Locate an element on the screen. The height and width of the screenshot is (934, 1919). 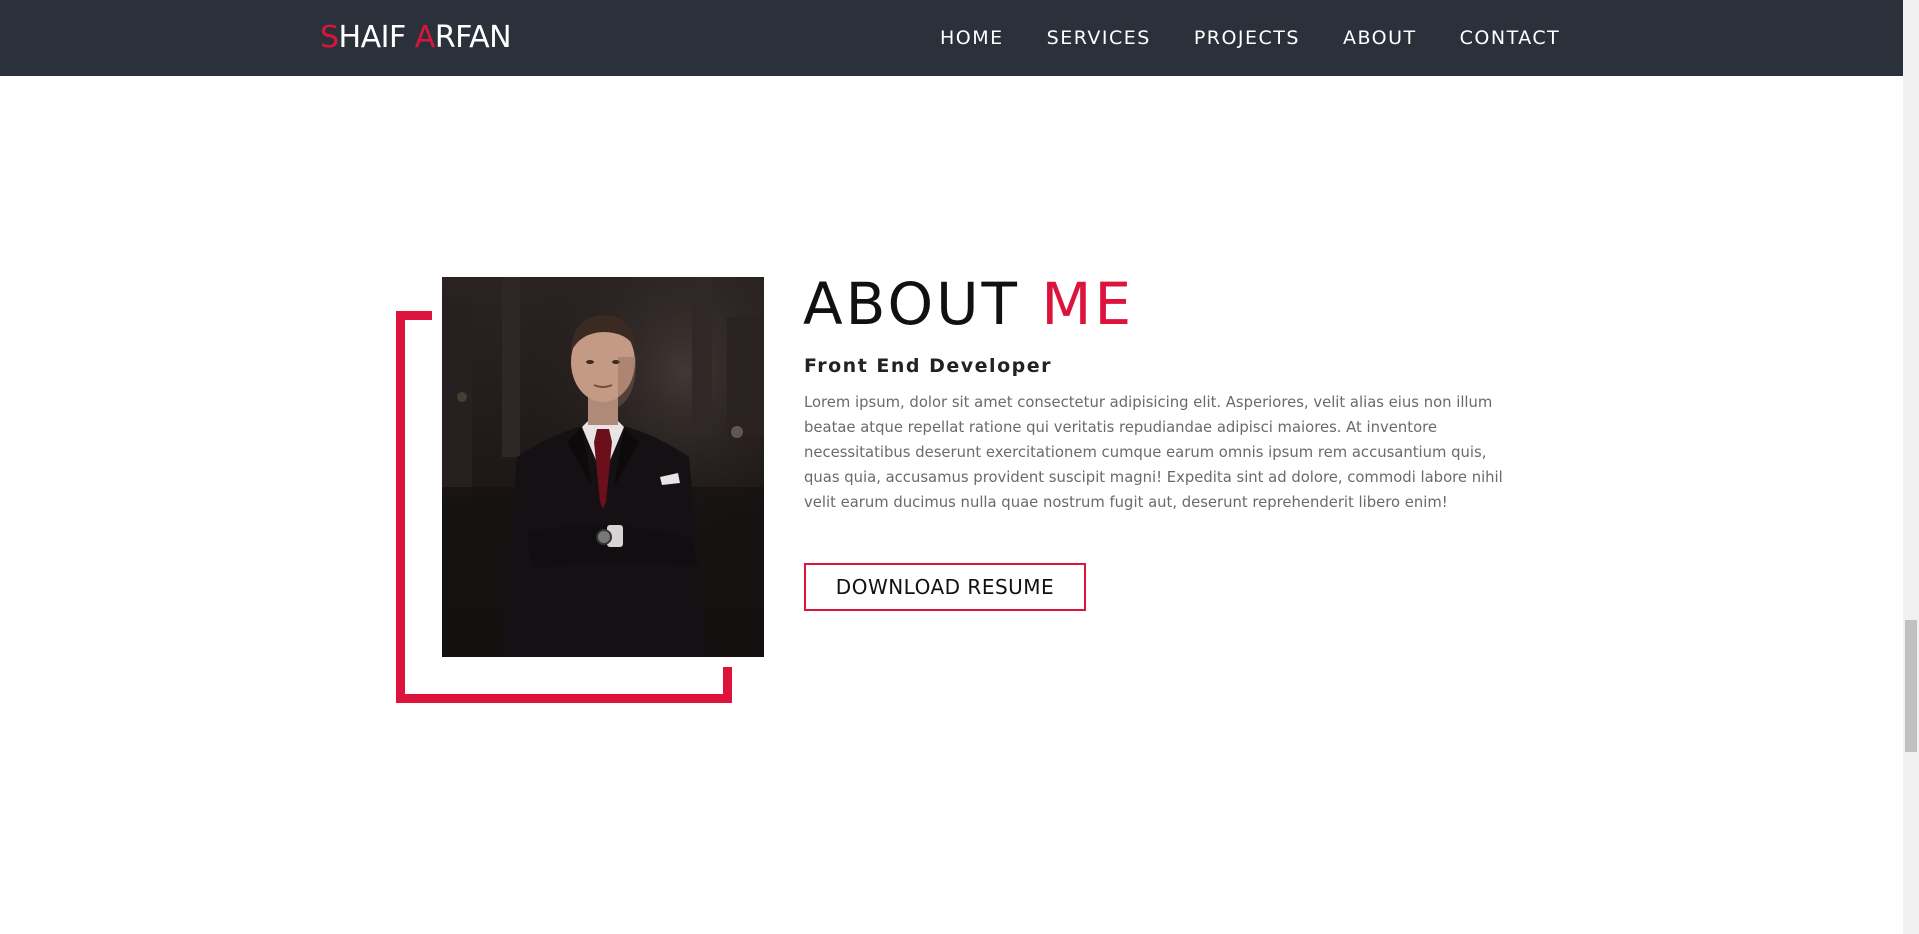
nav-links: HOME SERVICES PROJECTS ABOUT CONTACT is located at coordinates (1250, 38).